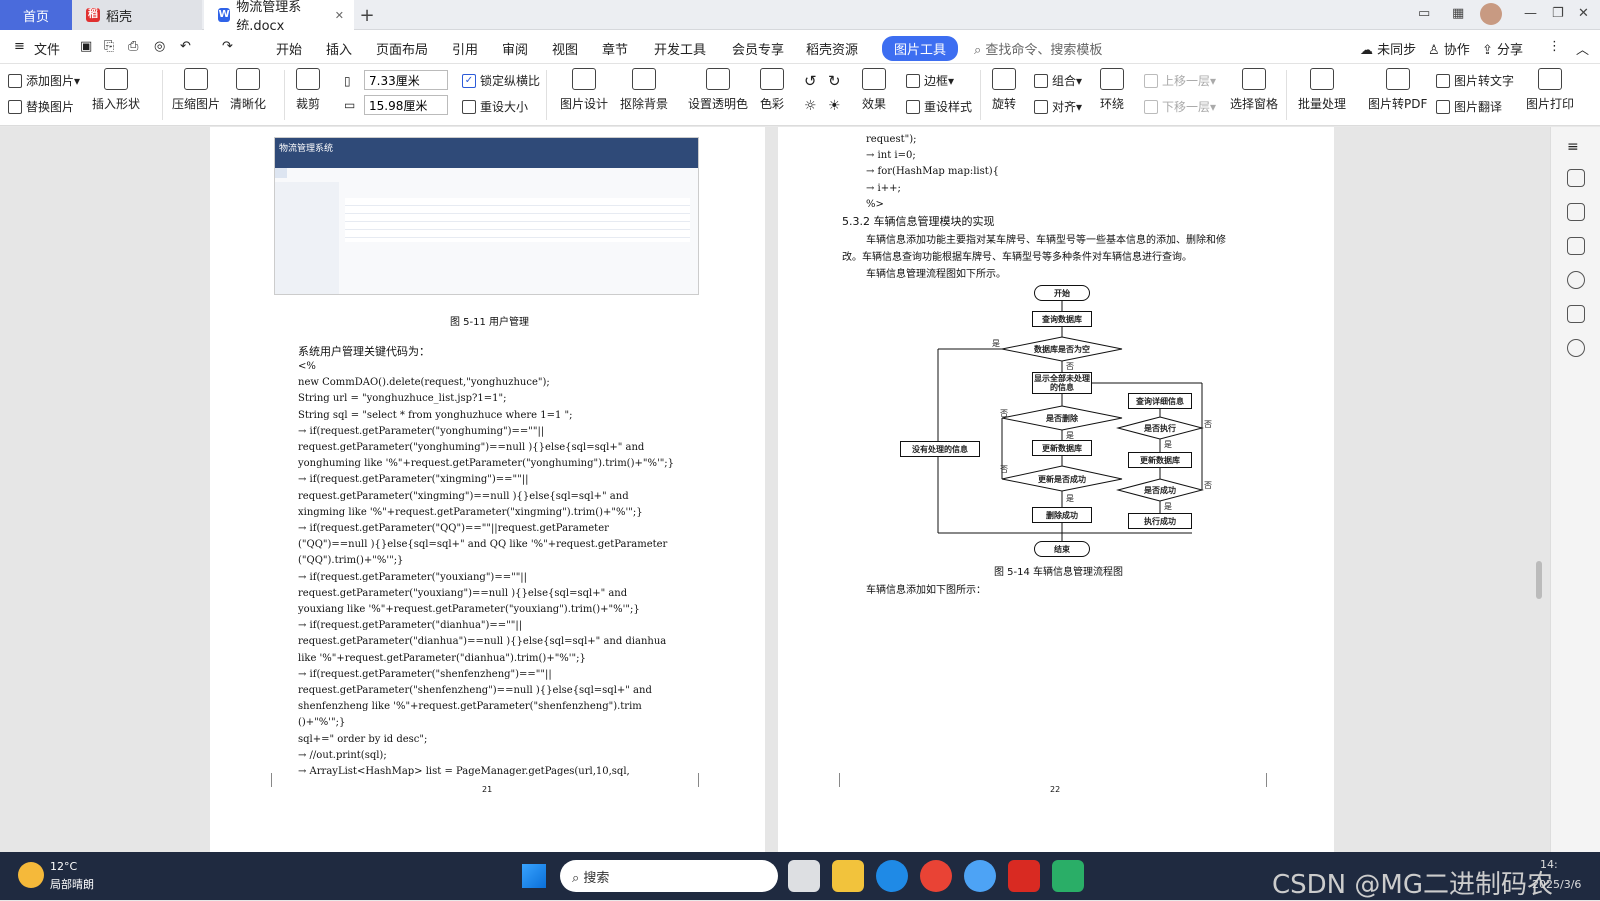  Describe the element at coordinates (1024, 876) in the screenshot. I see `wps-icon` at that location.